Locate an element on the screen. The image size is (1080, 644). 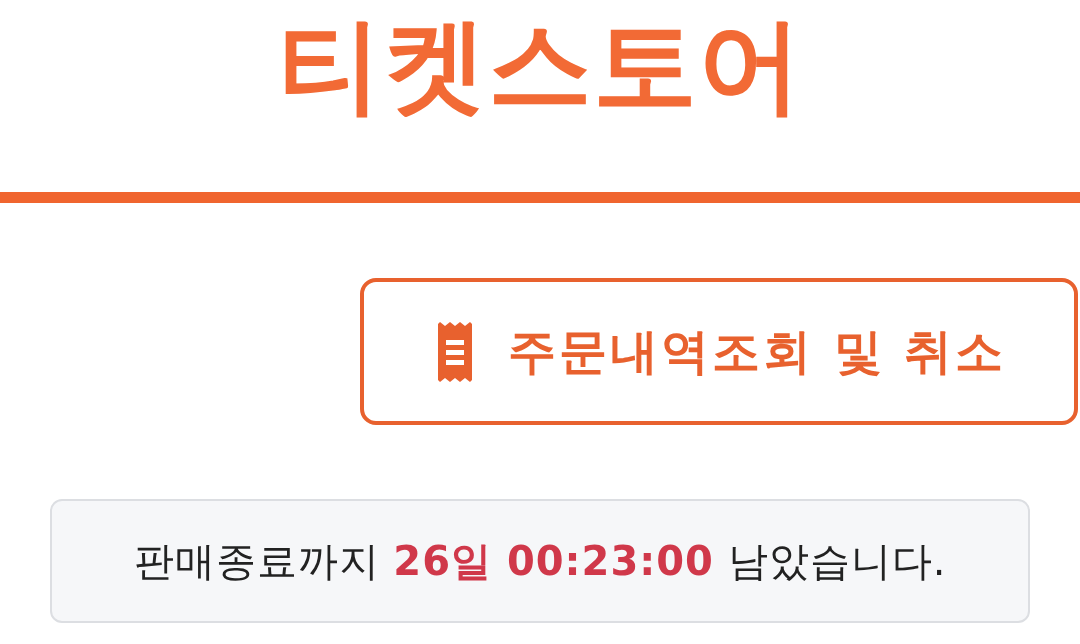
receipt-icon is located at coordinates (455, 351).